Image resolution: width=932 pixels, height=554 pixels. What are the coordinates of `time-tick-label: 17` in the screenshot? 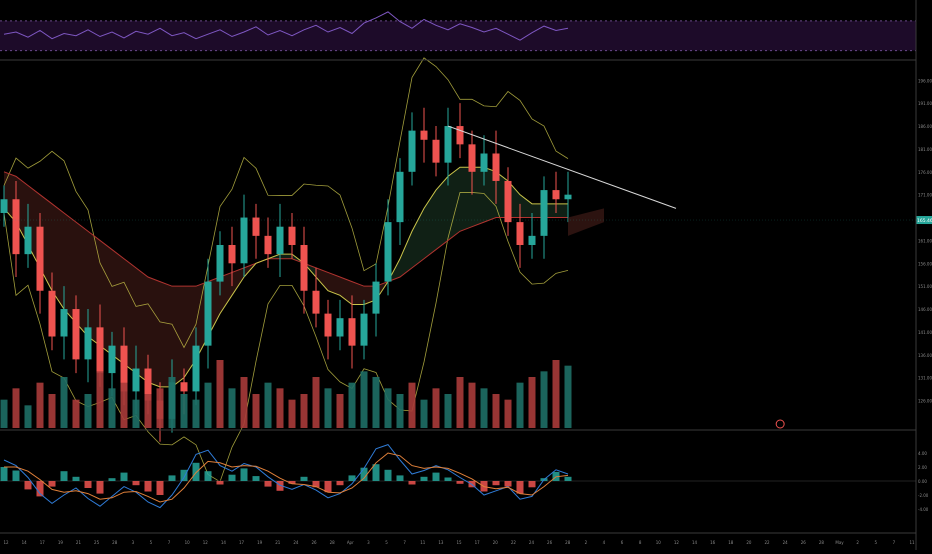 It's located at (43, 542).